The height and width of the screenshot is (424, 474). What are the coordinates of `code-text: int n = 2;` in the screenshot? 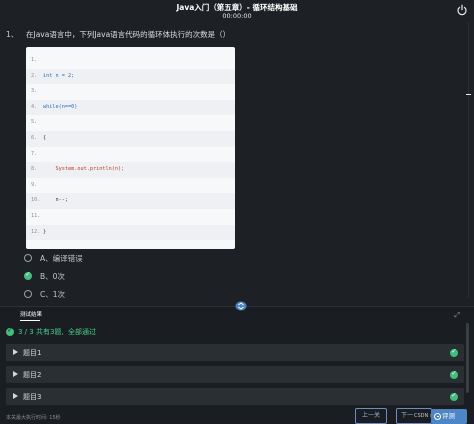 It's located at (59, 75).